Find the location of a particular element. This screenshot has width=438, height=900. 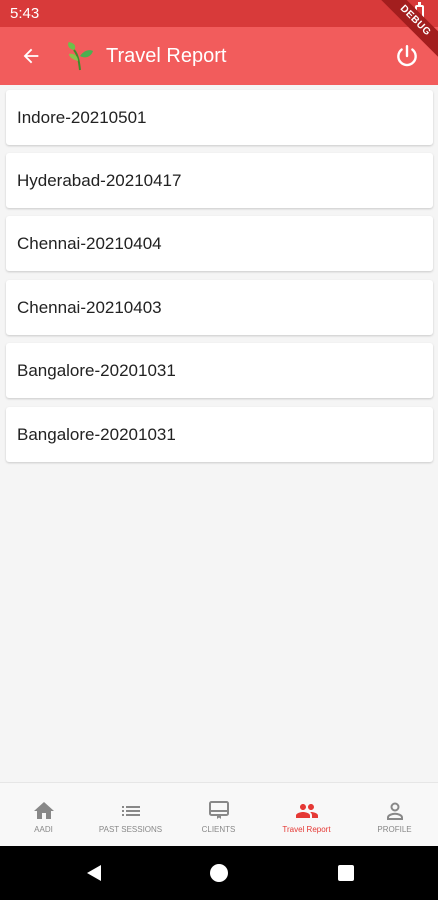

page-title: Travel Report is located at coordinates (166, 56).